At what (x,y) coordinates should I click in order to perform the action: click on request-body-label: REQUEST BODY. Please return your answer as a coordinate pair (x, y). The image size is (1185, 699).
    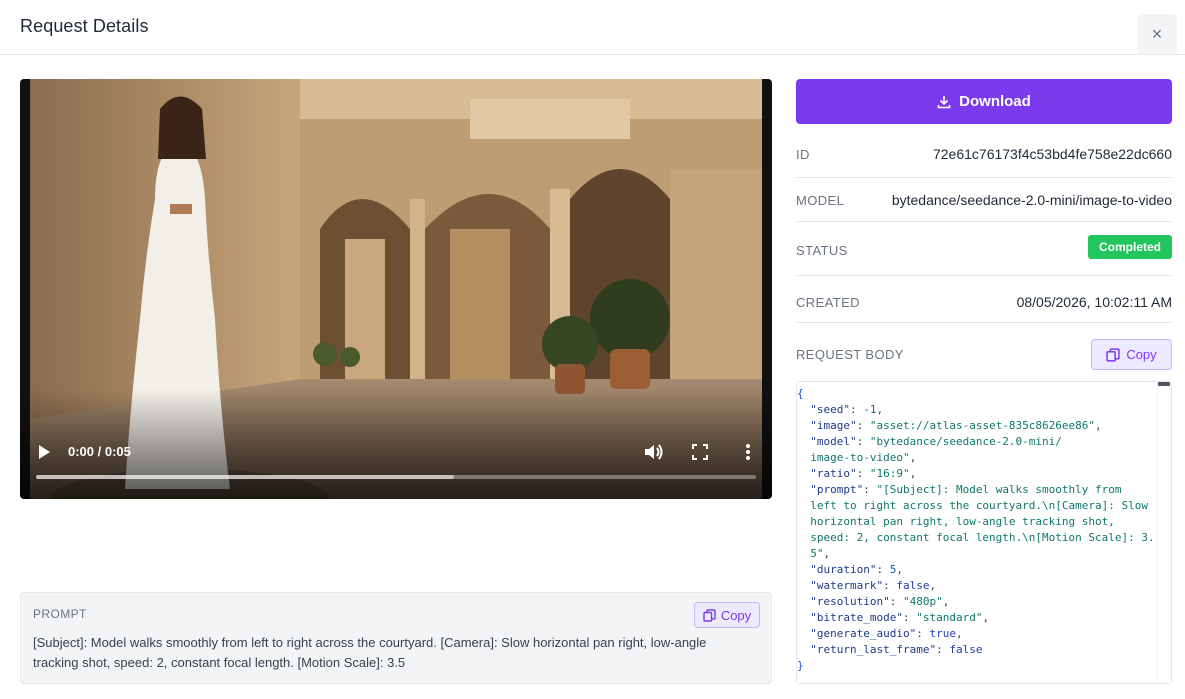
    Looking at the image, I should click on (850, 354).